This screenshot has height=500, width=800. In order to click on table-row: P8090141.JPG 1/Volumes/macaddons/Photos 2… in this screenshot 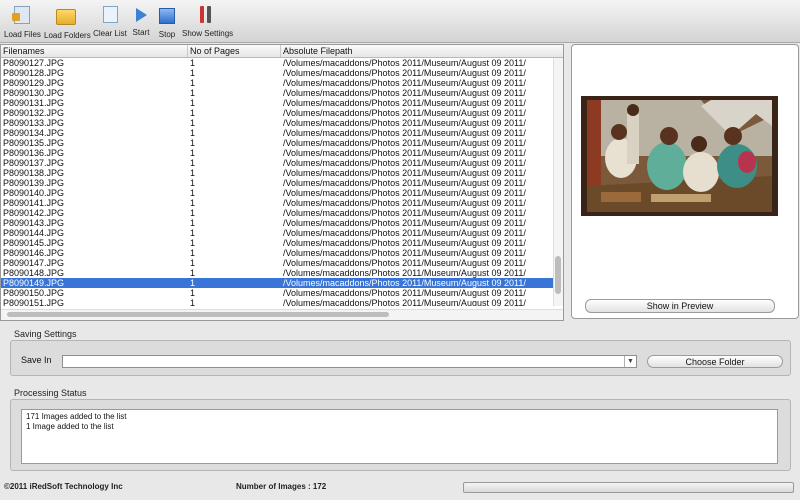, I will do `click(277, 203)`.